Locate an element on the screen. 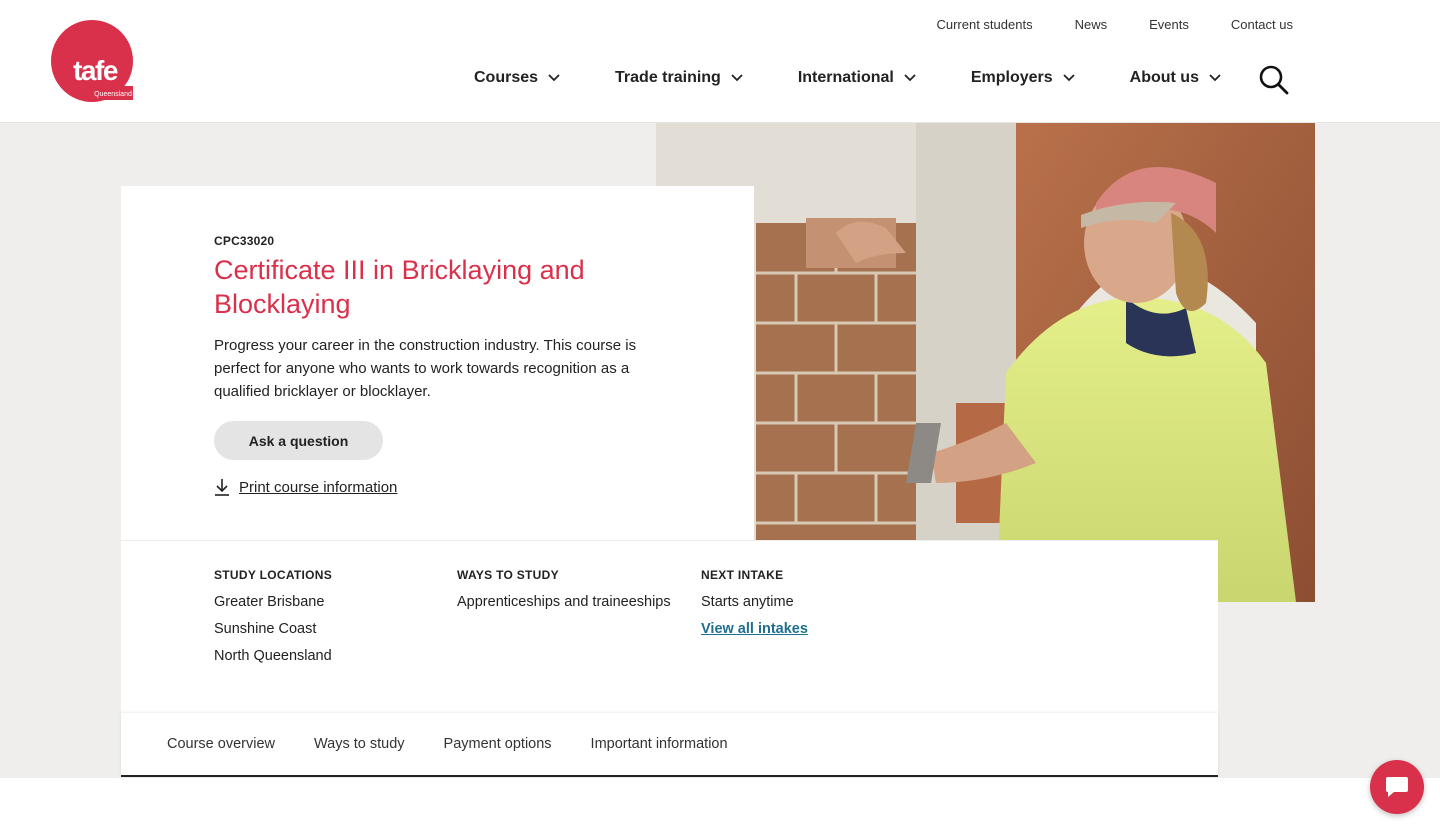 The width and height of the screenshot is (1440, 830). tab-payment-options: Payment options is located at coordinates (498, 744).